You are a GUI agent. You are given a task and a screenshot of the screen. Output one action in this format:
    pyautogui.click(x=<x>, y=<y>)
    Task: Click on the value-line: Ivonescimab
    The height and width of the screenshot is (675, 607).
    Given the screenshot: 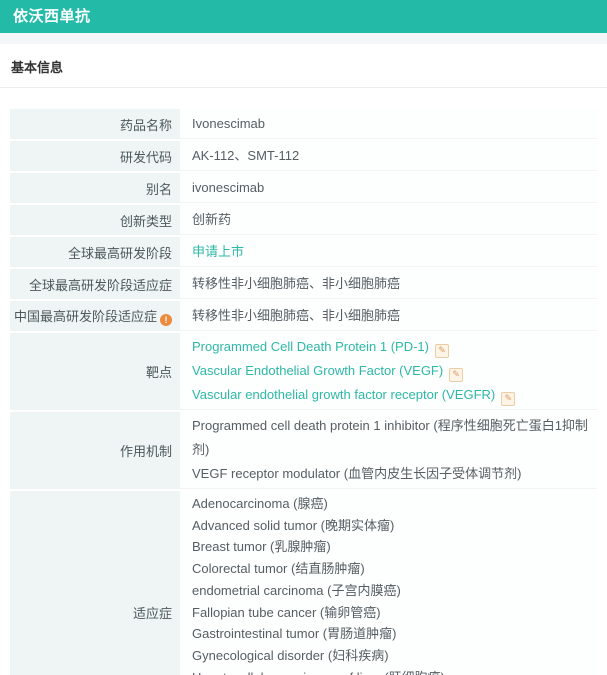 What is the action you would take?
    pyautogui.click(x=390, y=124)
    